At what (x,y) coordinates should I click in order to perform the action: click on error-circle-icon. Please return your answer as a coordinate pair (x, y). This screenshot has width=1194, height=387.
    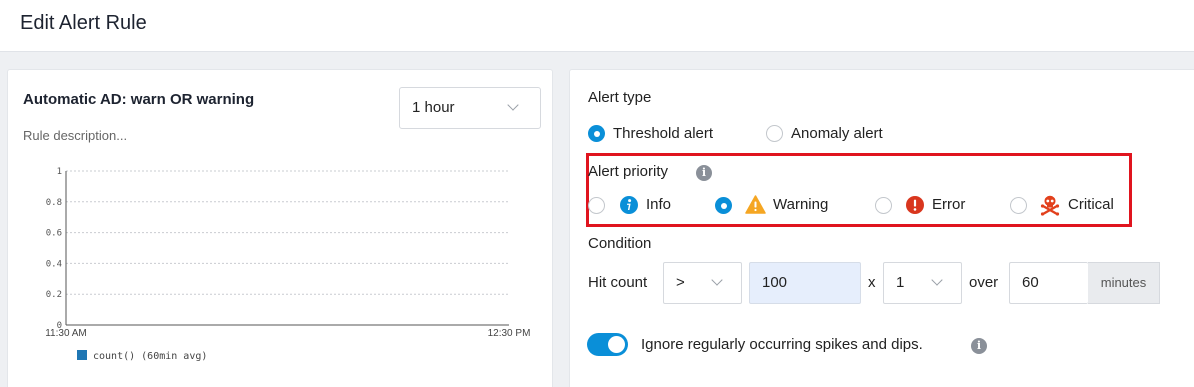
    Looking at the image, I should click on (915, 205).